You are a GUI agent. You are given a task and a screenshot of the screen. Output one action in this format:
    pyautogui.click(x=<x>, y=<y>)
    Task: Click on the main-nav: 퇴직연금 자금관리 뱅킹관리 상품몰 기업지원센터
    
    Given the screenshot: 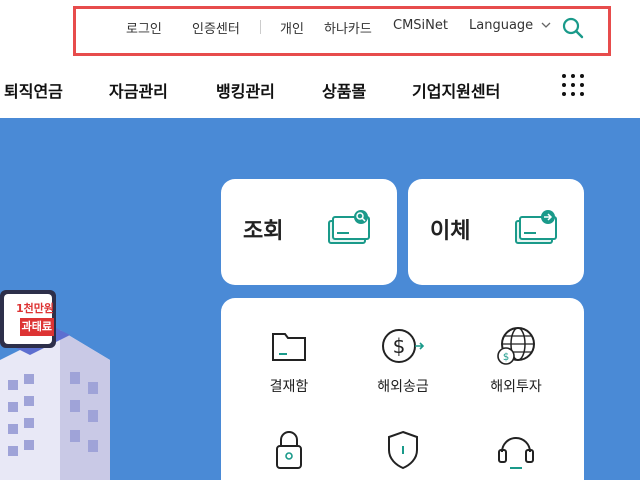 What is the action you would take?
    pyautogui.click(x=320, y=89)
    